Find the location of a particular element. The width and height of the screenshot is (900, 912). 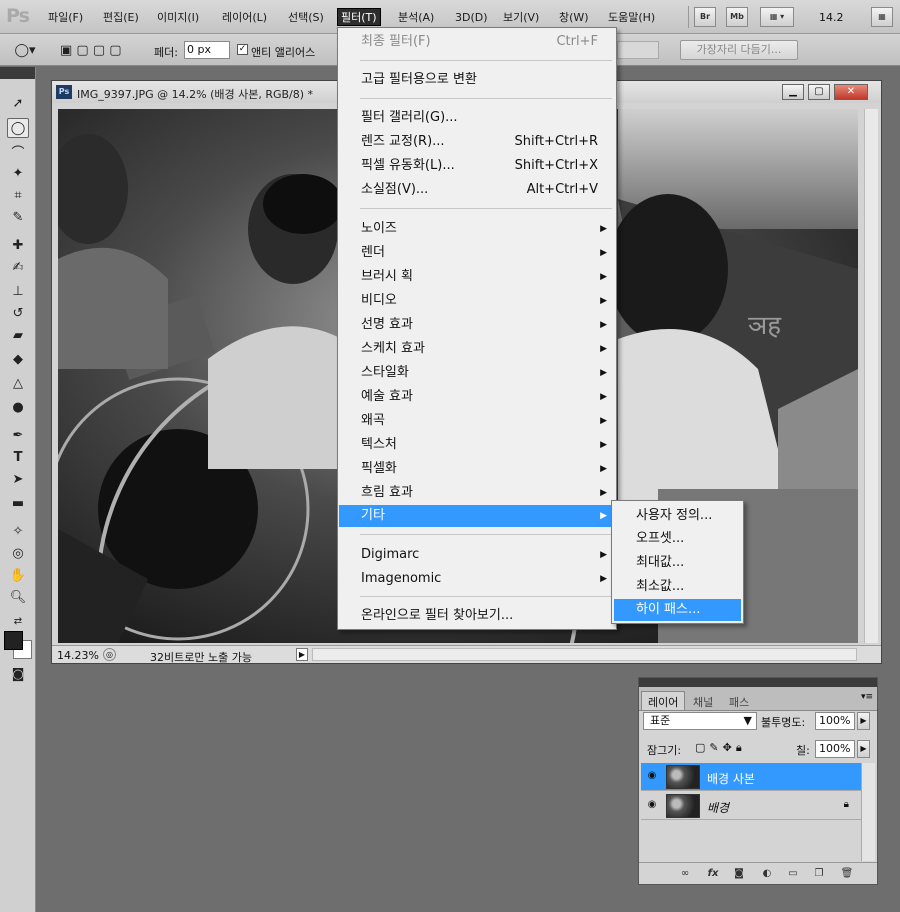

menu-layer: 레이어(L) is located at coordinates (244, 18).